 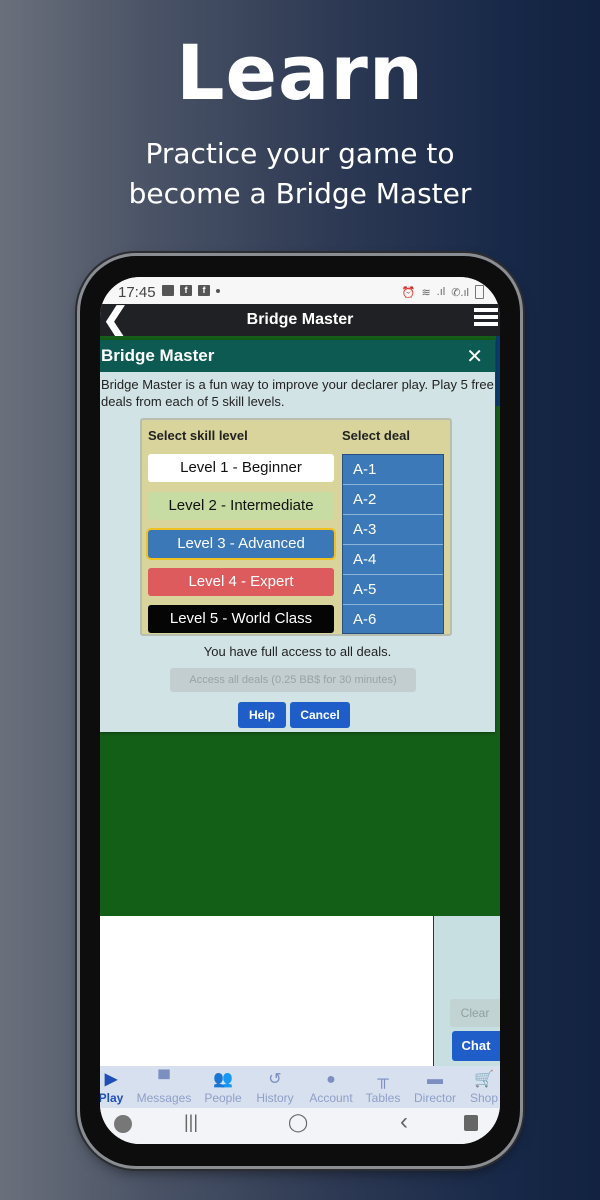 I want to click on tab-label: History, so click(x=275, y=1098).